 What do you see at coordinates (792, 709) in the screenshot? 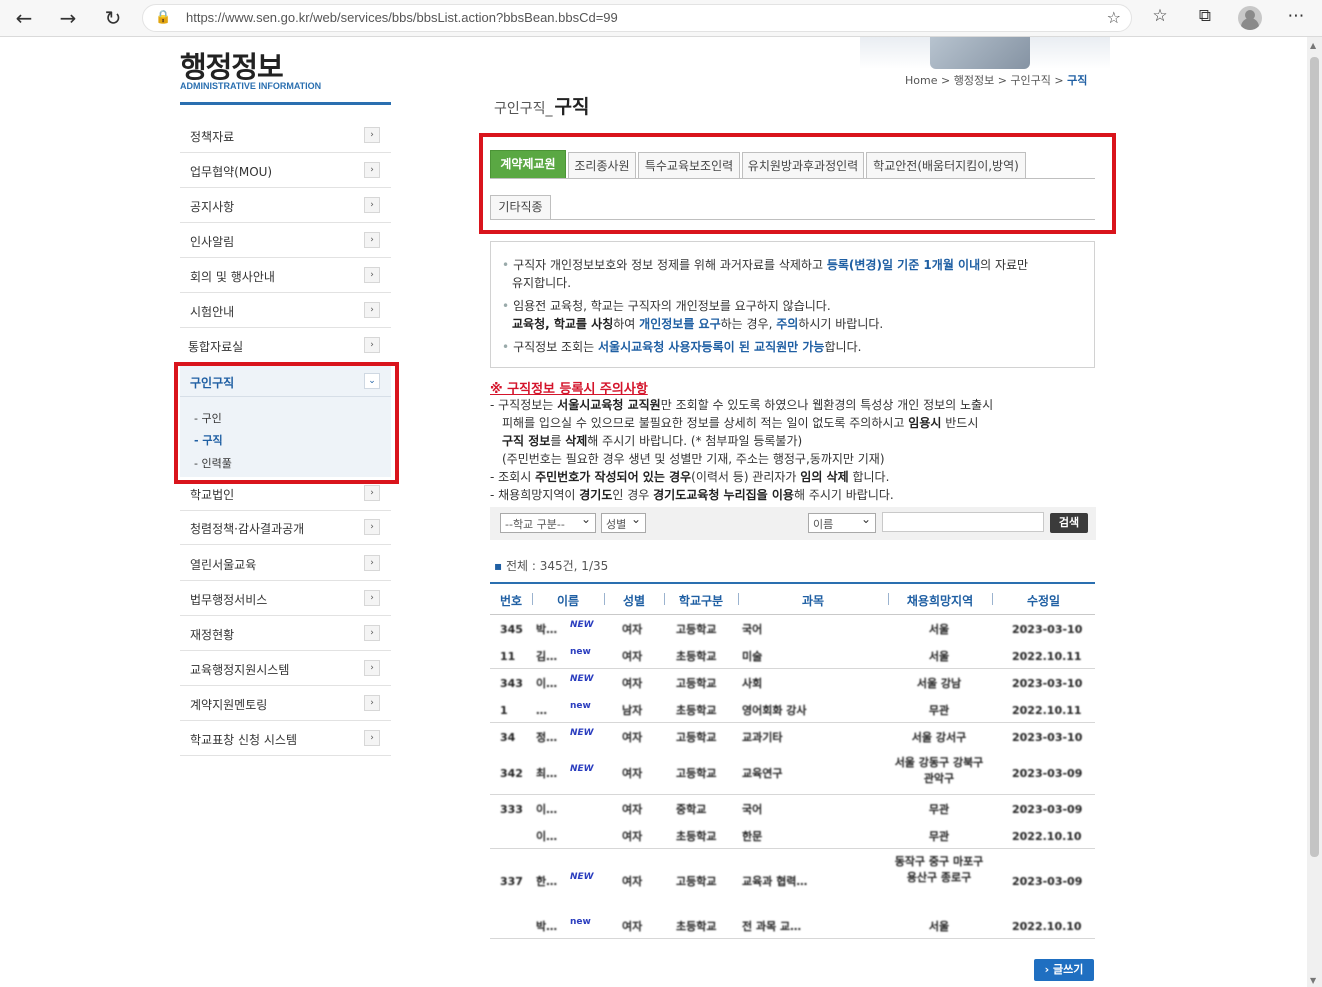
I see `table-row: 1 … 남자 초등학교 영어회화 강사 무관 2022.10.11 new` at bounding box center [792, 709].